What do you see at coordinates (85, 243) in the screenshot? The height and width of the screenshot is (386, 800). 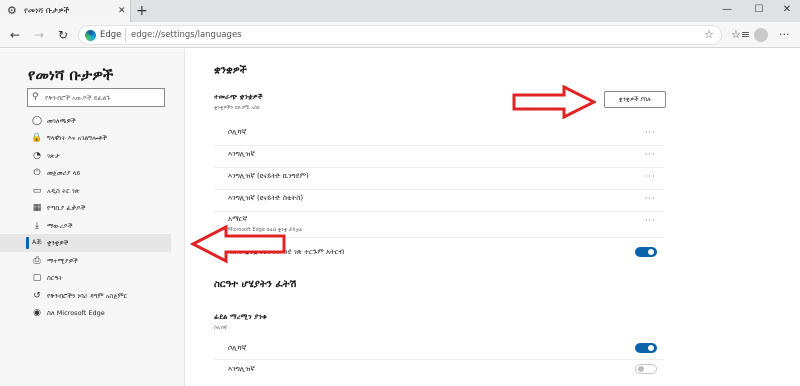 I see `sidebar-item: Aあ ቋንቋዎች` at bounding box center [85, 243].